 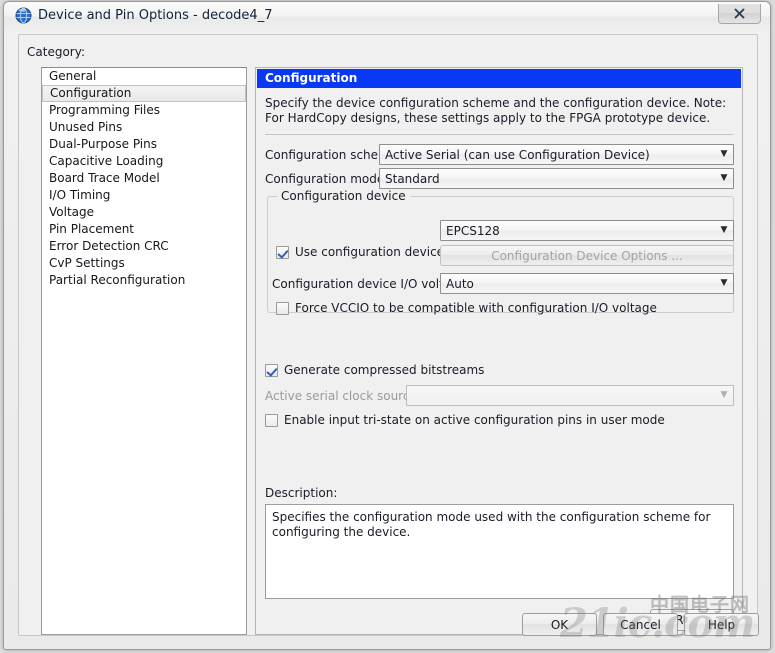 I want to click on panel-divider, so click(x=499, y=134).